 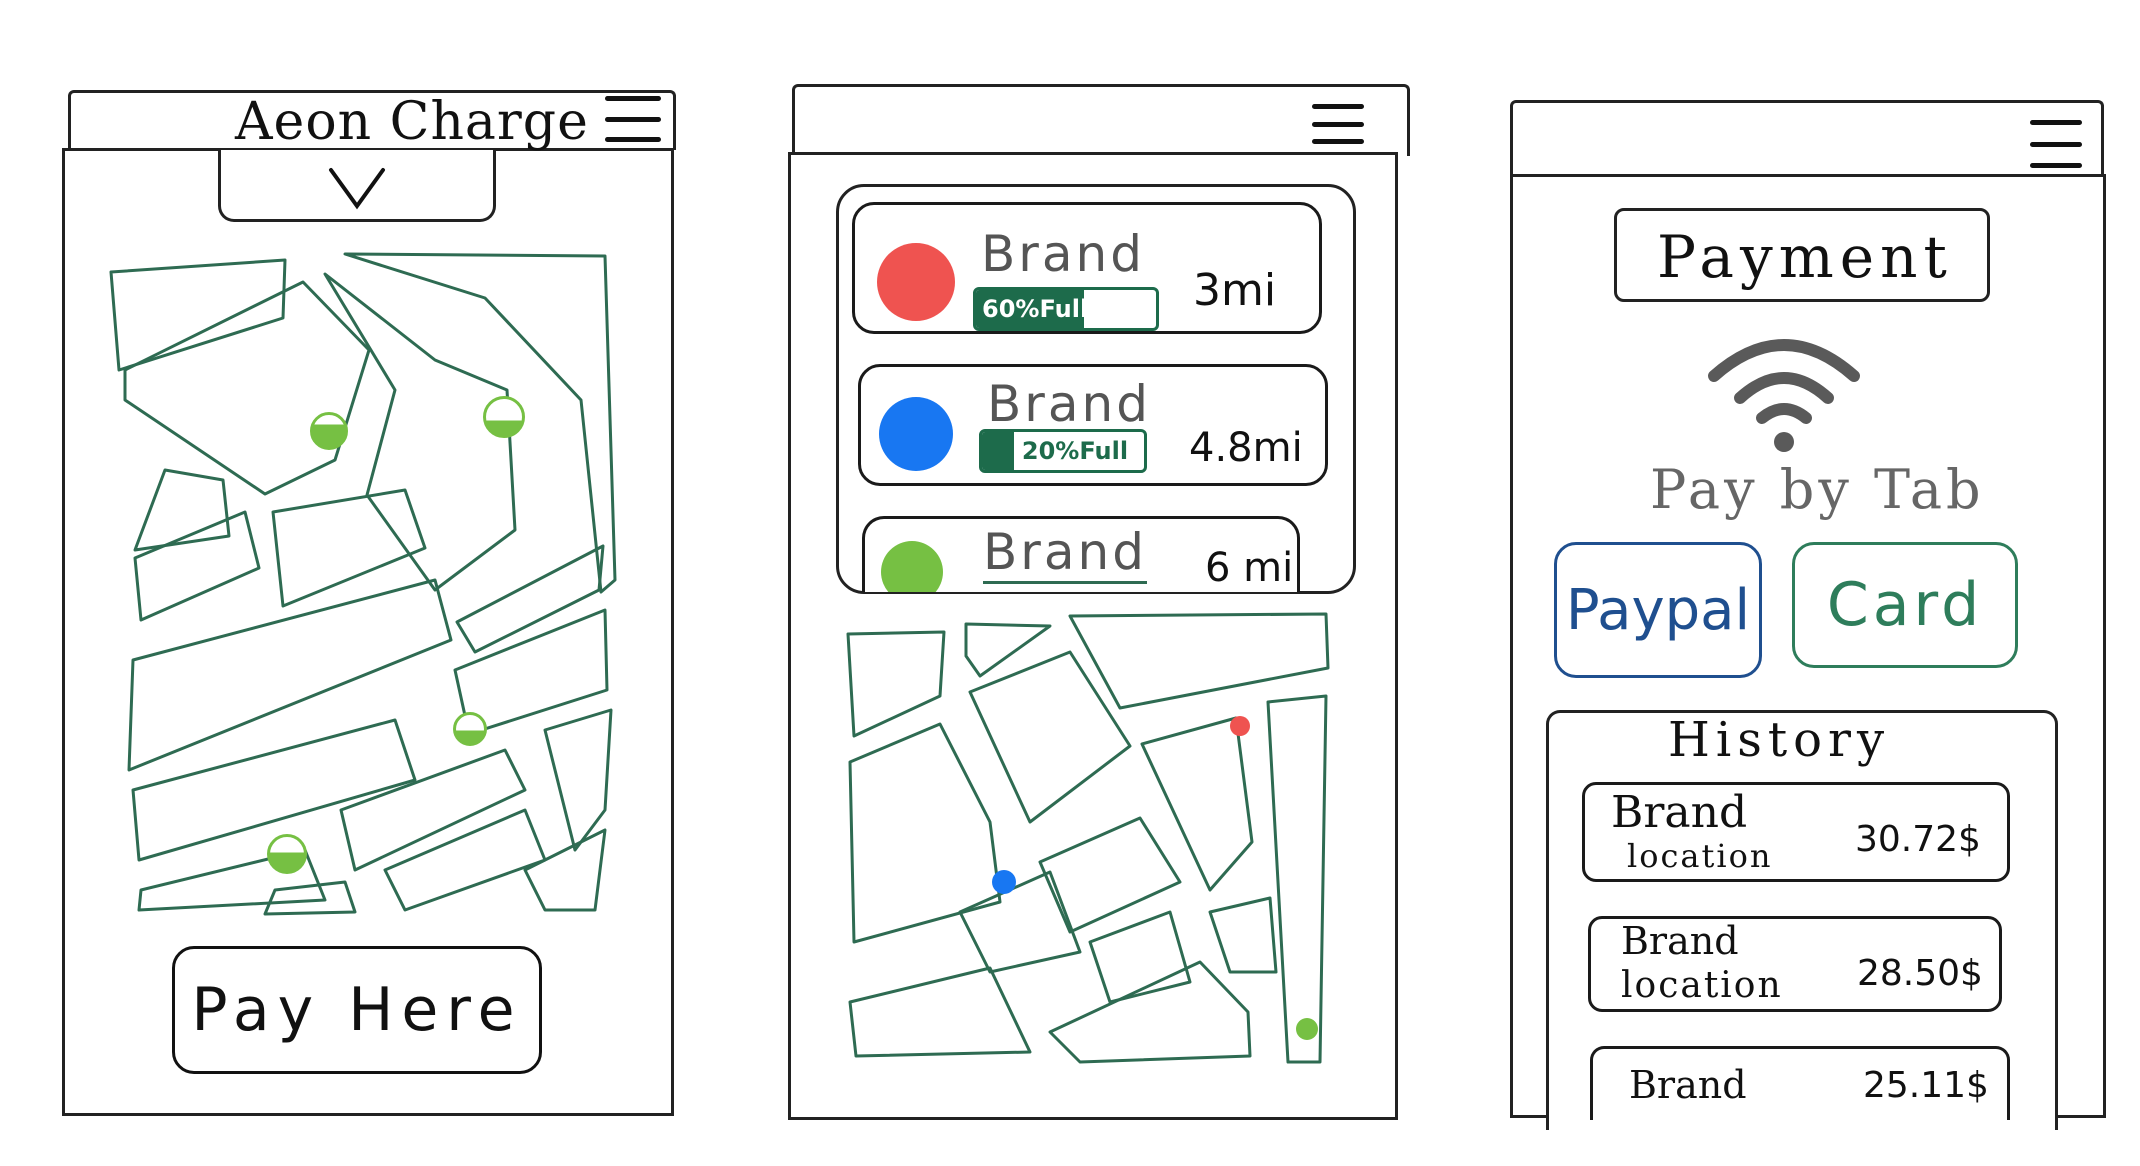 I want to click on charge-level-bar: 20%Full, so click(x=1063, y=451).